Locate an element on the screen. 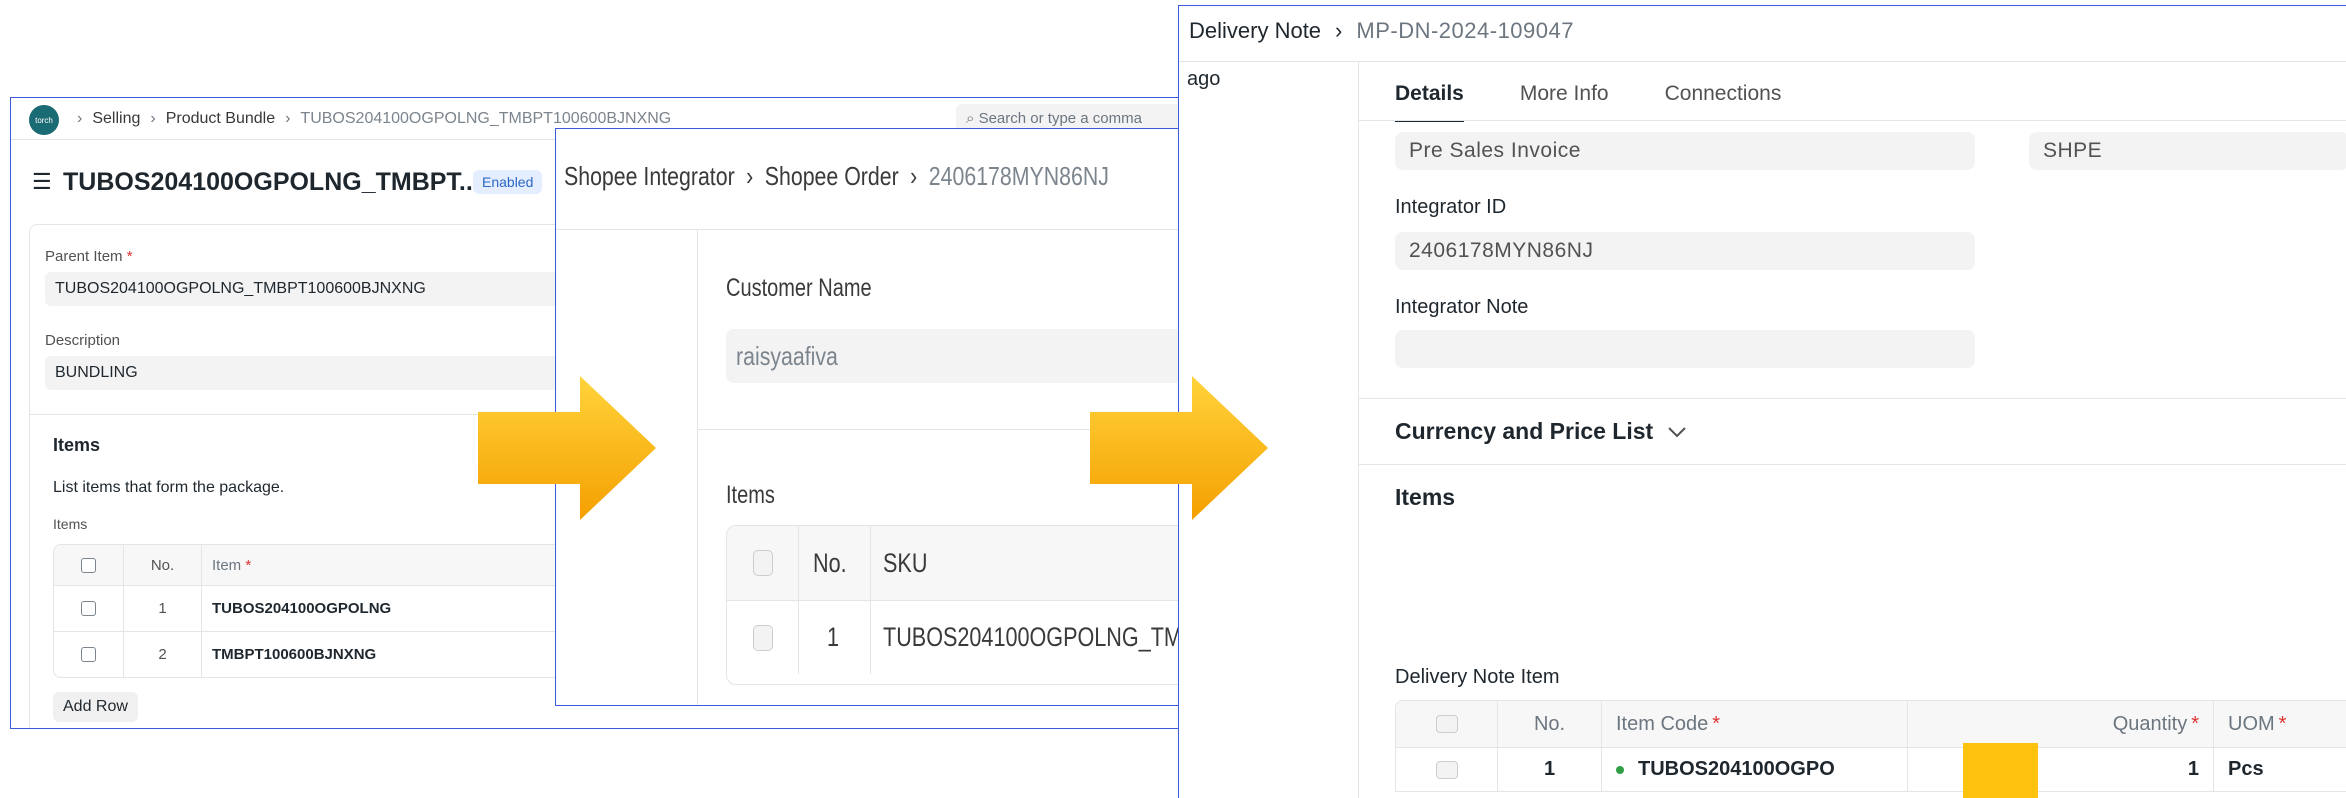 The image size is (2346, 798). breadcrumb-product-bundle: Product Bundle is located at coordinates (220, 119).